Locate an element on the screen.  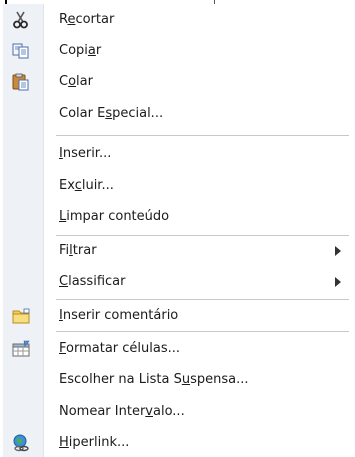
format-cells-icon is located at coordinates (21, 349).